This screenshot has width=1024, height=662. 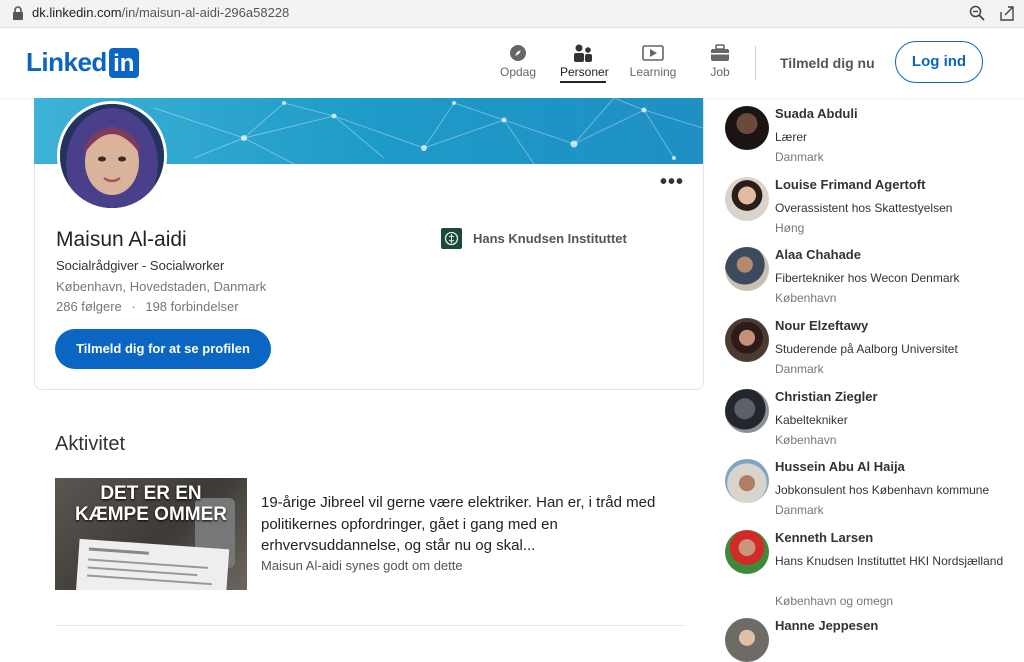 I want to click on profile-stats: 286 følgere · 198 forbindelser, so click(x=147, y=306).